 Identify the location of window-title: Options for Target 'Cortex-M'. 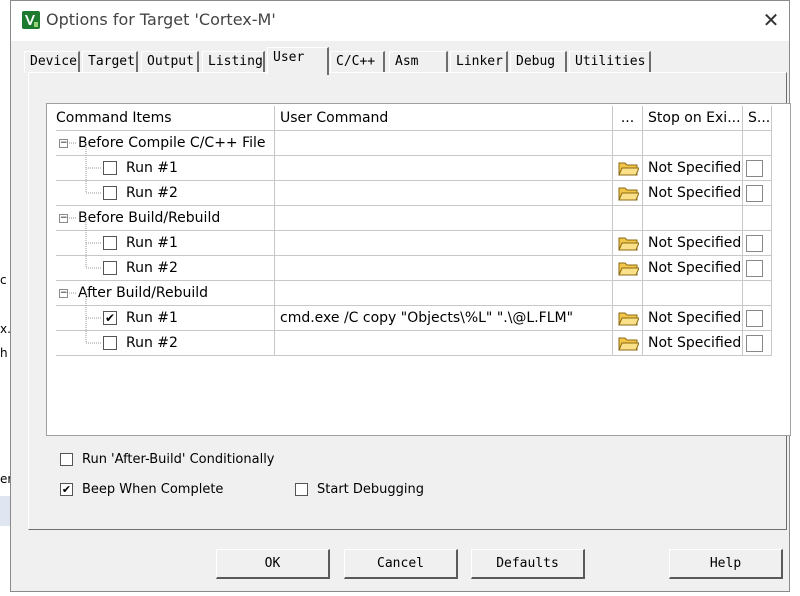
(161, 19).